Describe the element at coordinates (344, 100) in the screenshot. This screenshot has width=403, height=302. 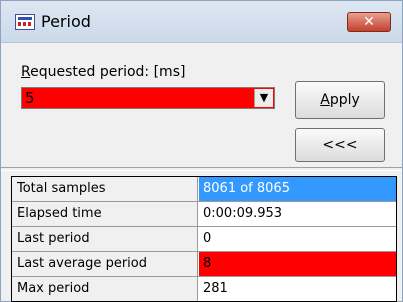
I see `apply-label-rest: pply` at that location.